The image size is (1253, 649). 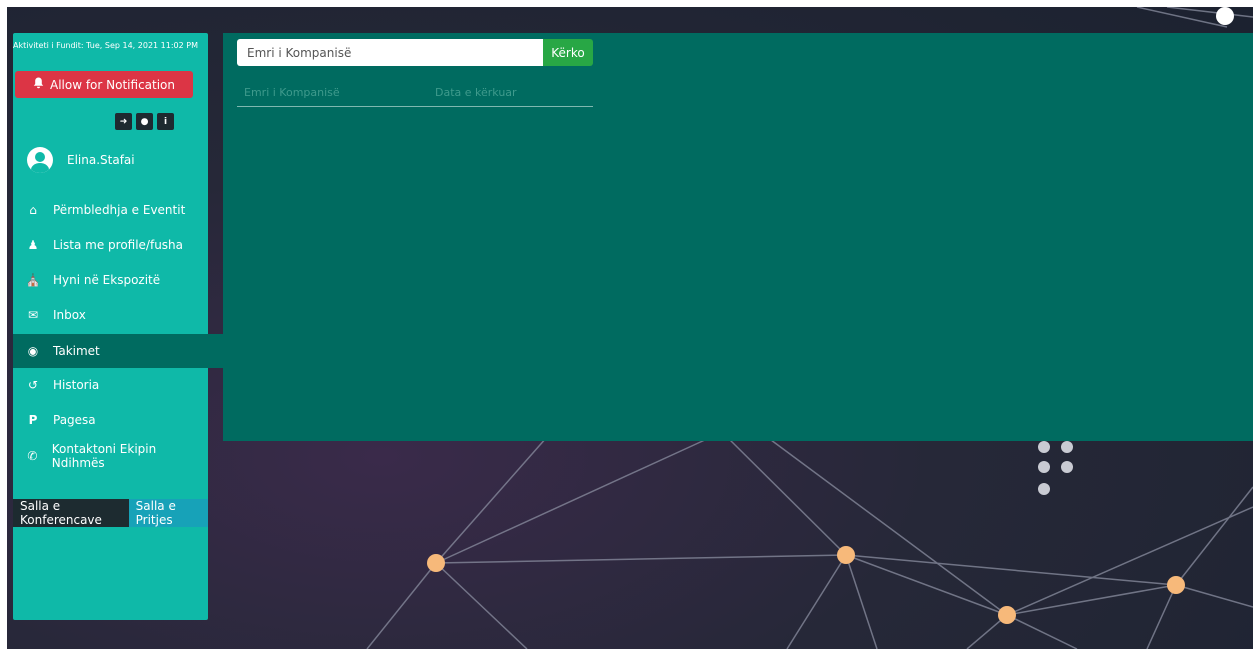 I want to click on user-name: Elina.Stafai, so click(x=101, y=160).